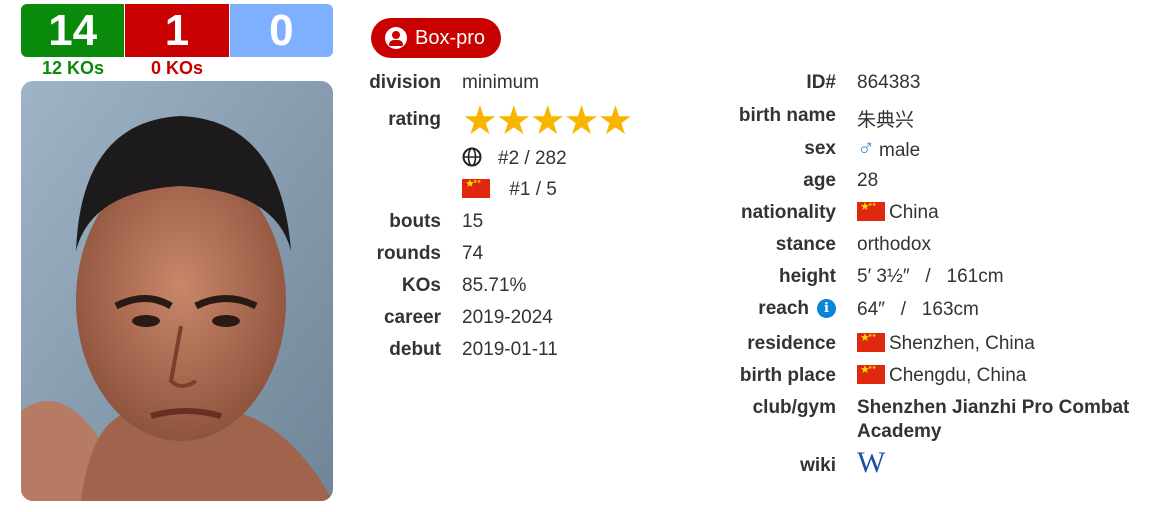  I want to click on wiki-link: W, so click(871, 463).